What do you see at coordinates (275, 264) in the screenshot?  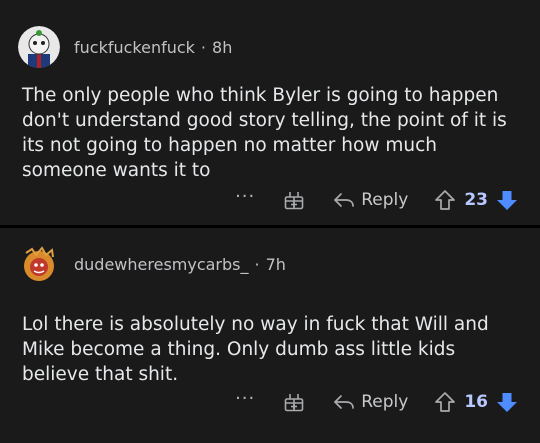 I see `comment-age: 7h` at bounding box center [275, 264].